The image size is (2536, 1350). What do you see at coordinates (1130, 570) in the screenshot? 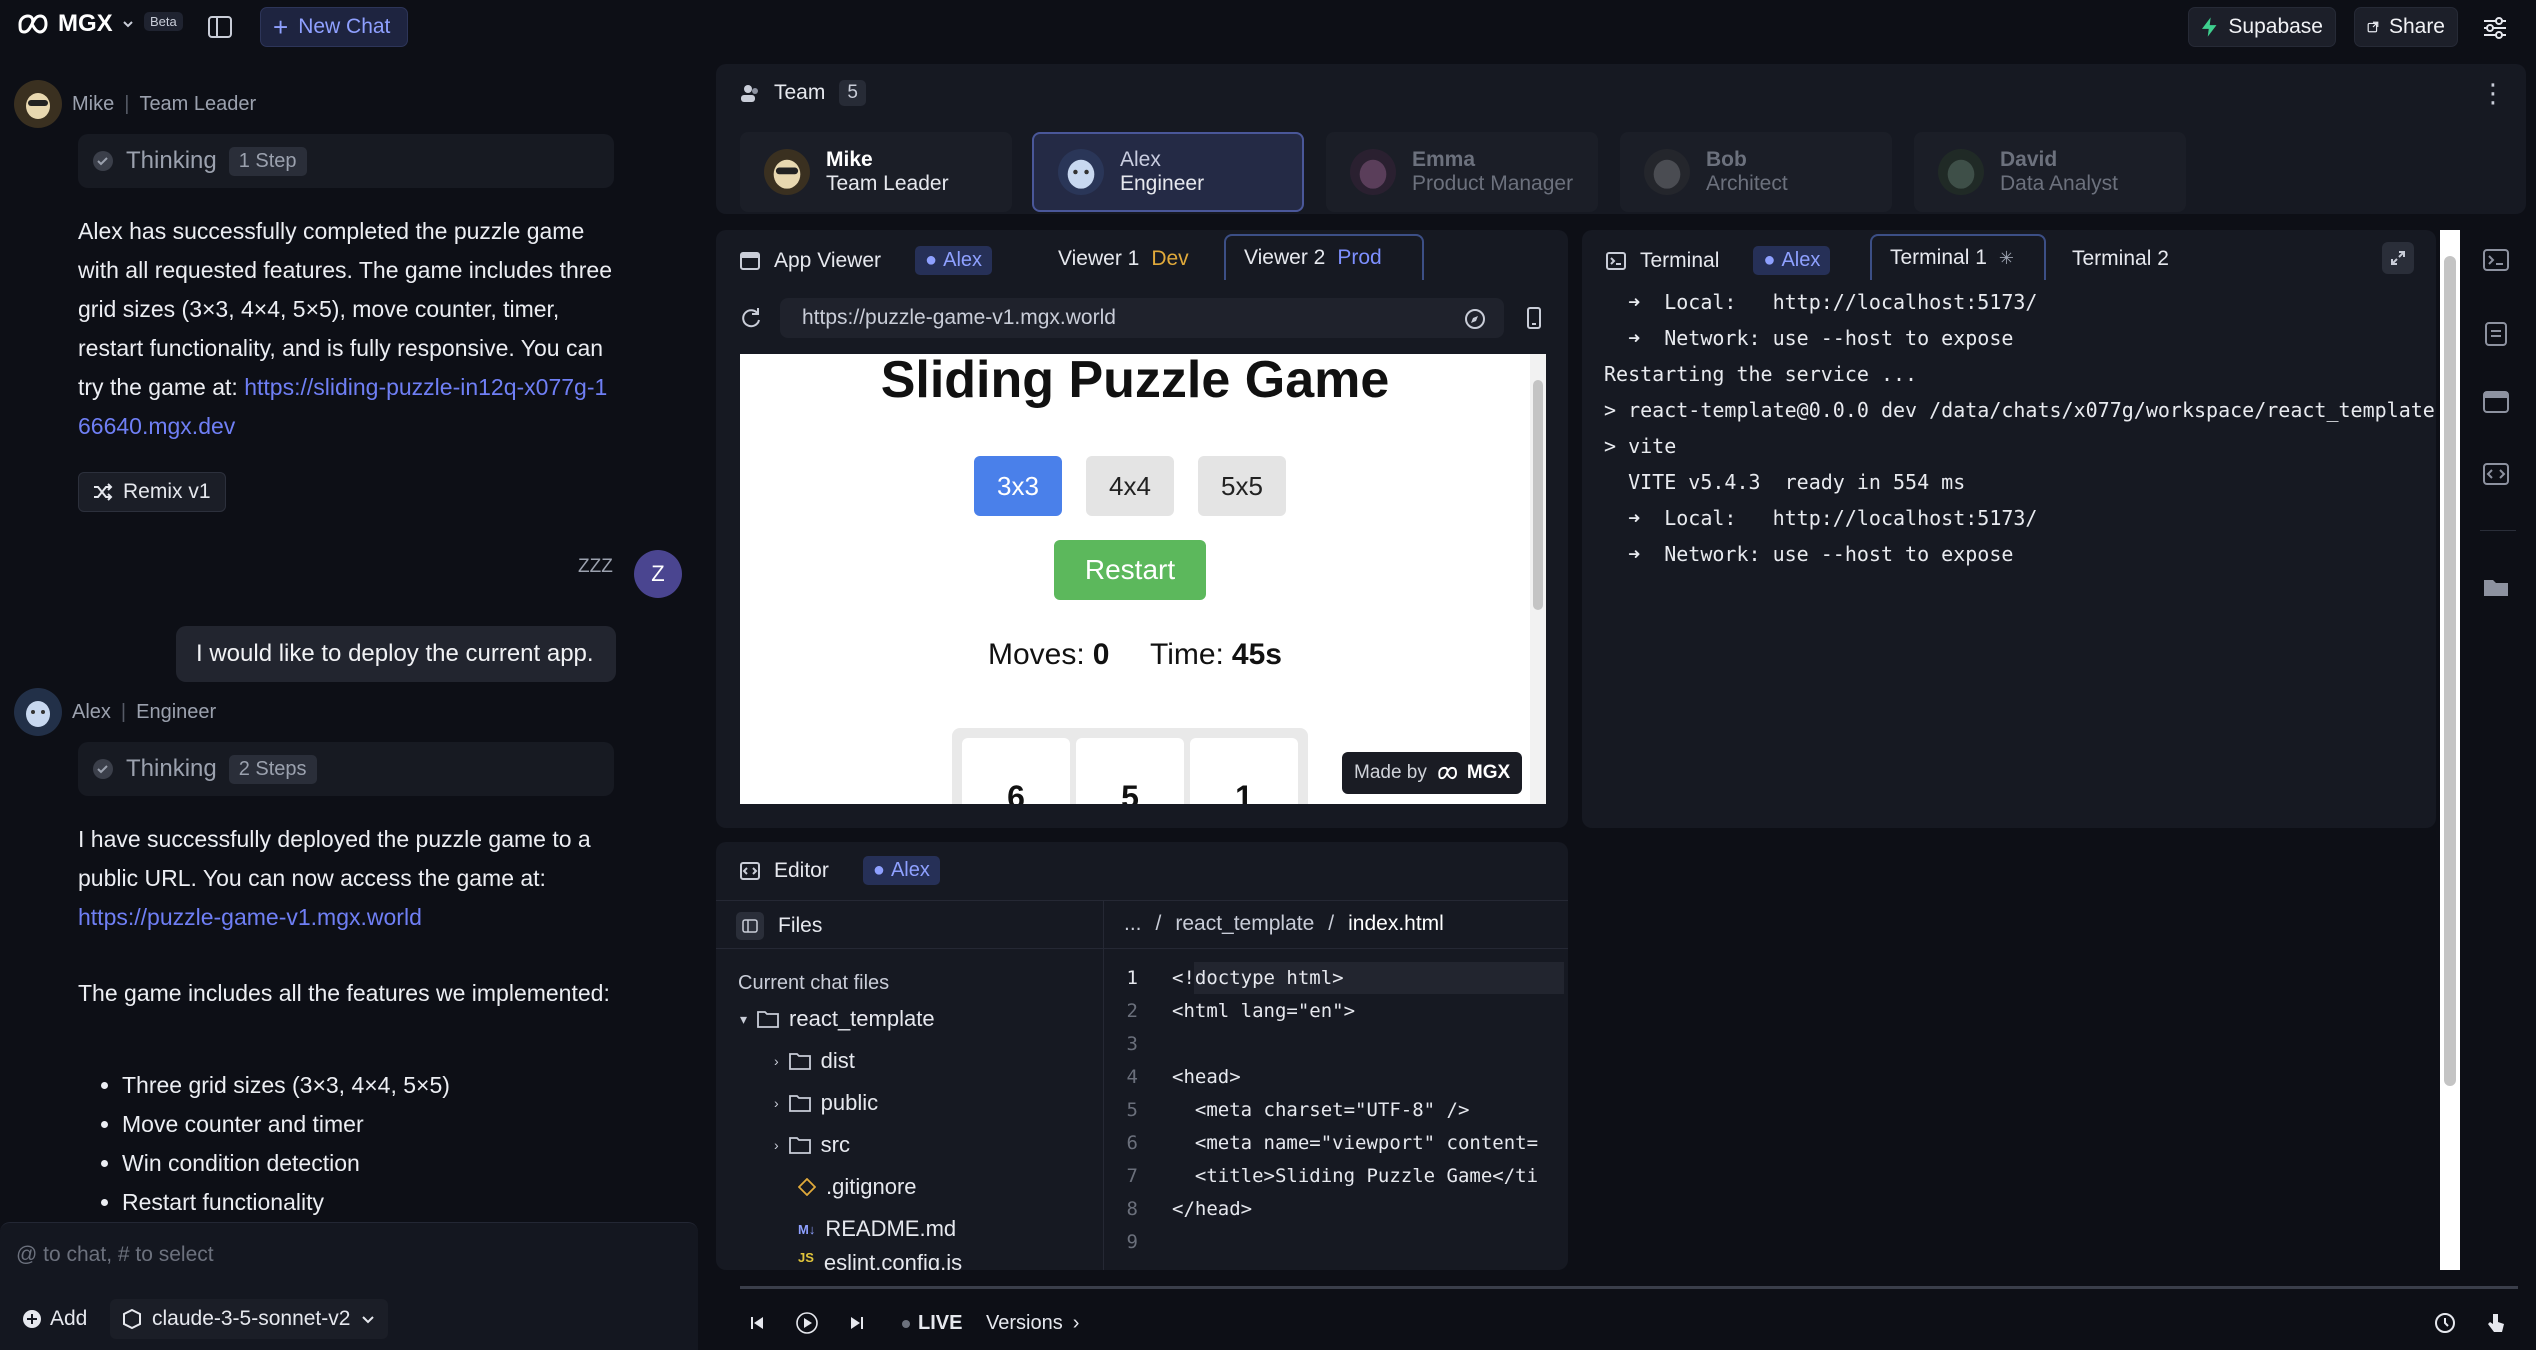
I see `restart-button: Restart` at bounding box center [1130, 570].